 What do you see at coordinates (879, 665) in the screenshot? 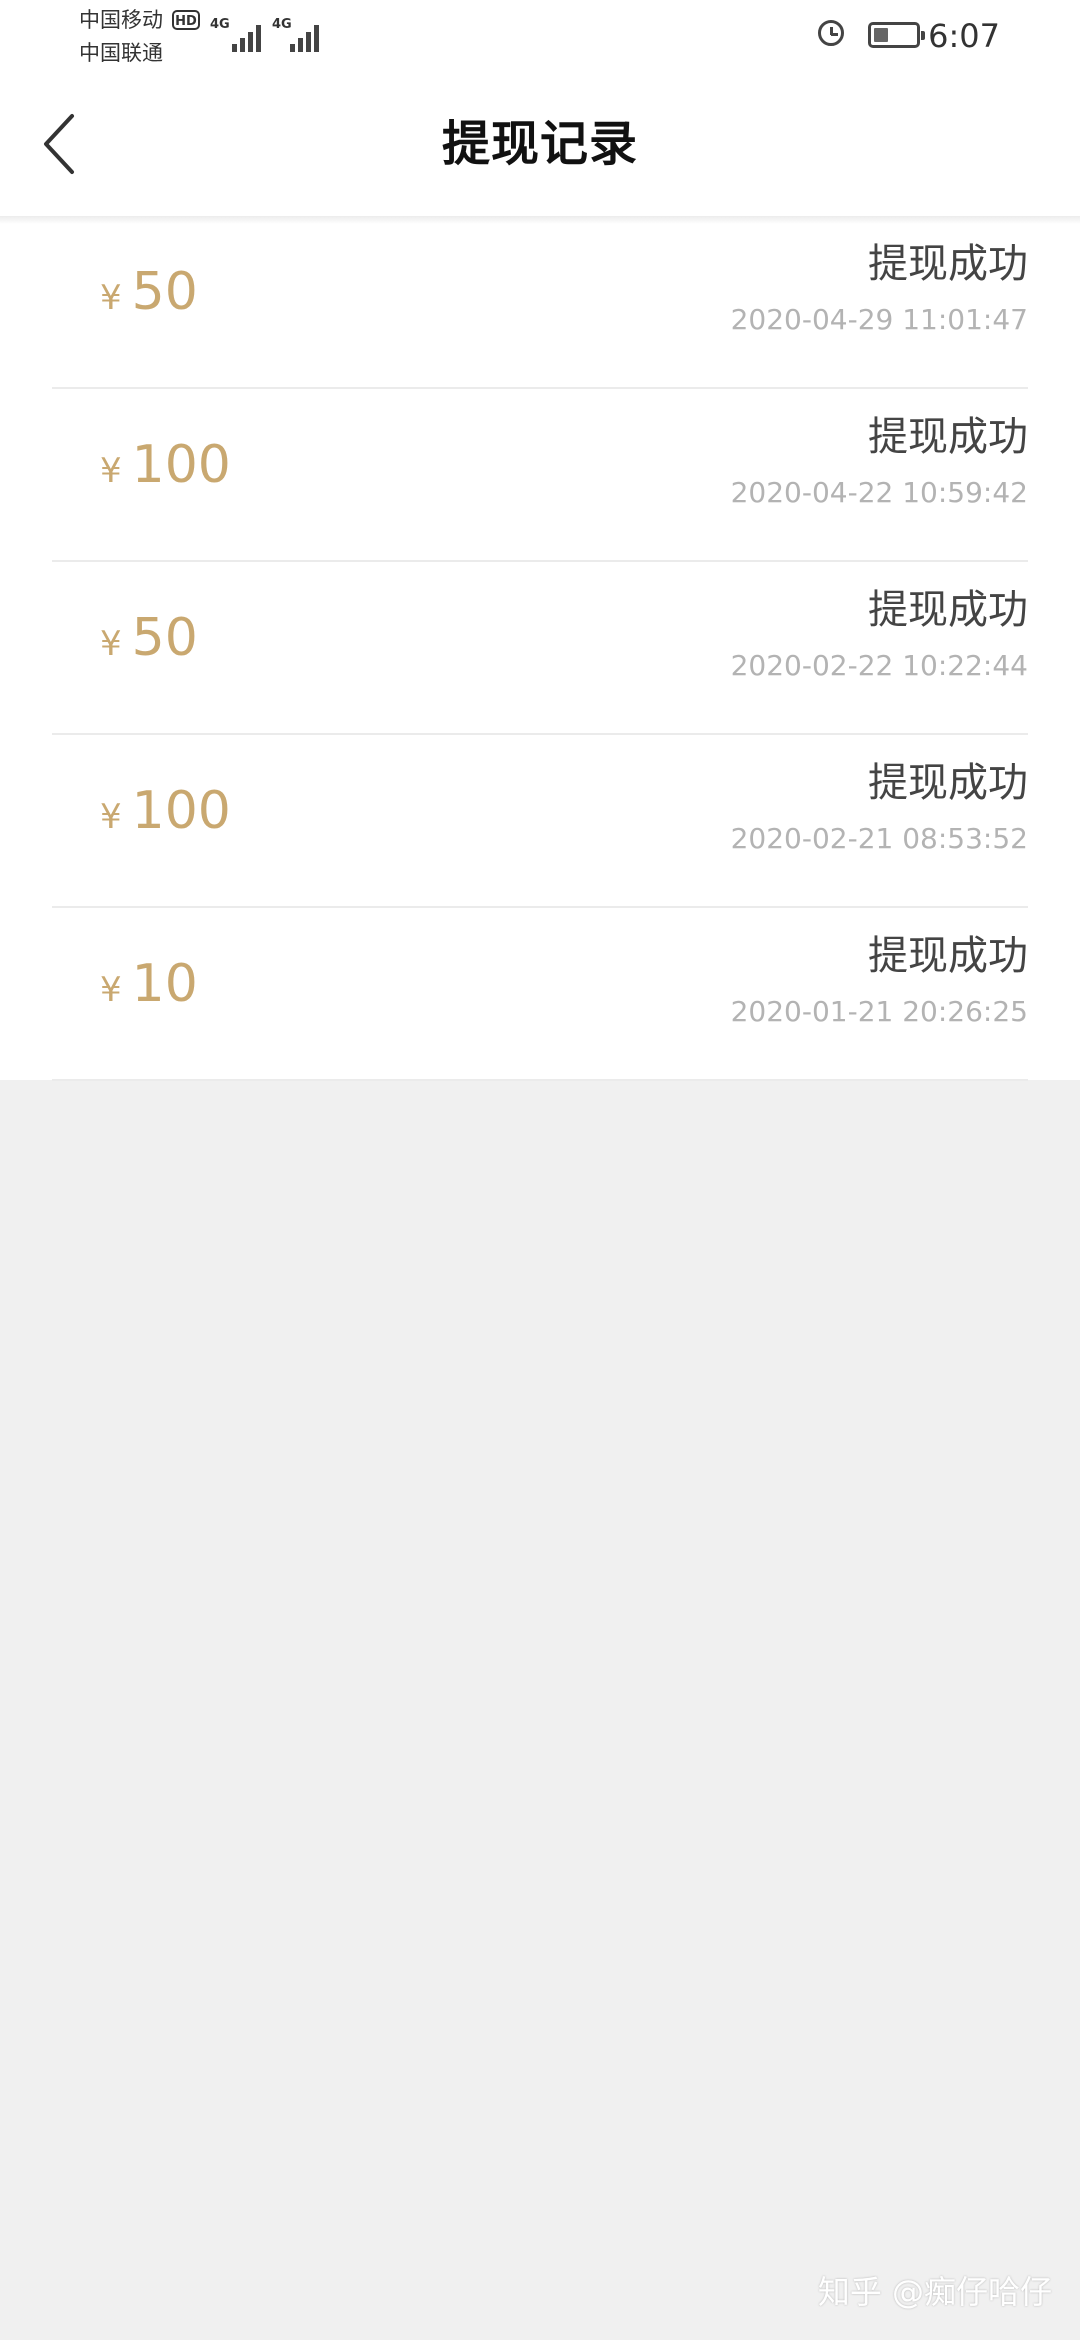
I see `record-datetime: 2020-02-22 10:22:44` at bounding box center [879, 665].